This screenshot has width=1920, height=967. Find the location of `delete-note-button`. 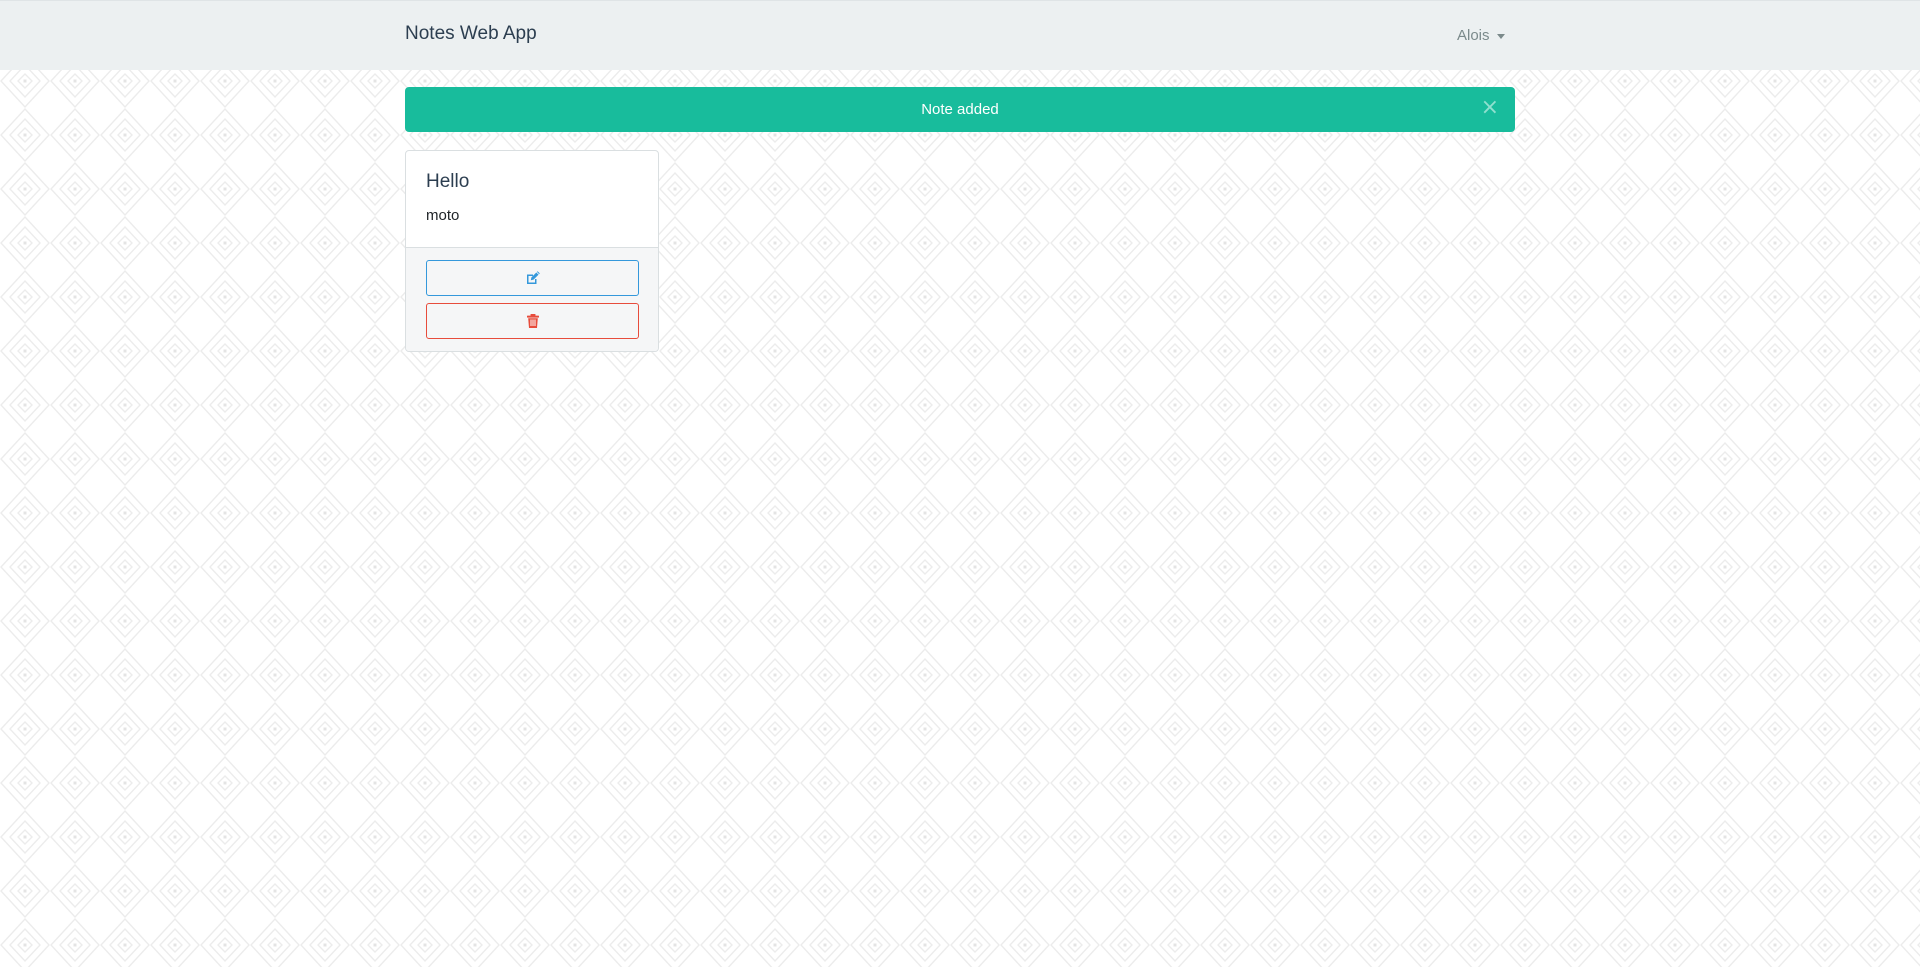

delete-note-button is located at coordinates (532, 321).